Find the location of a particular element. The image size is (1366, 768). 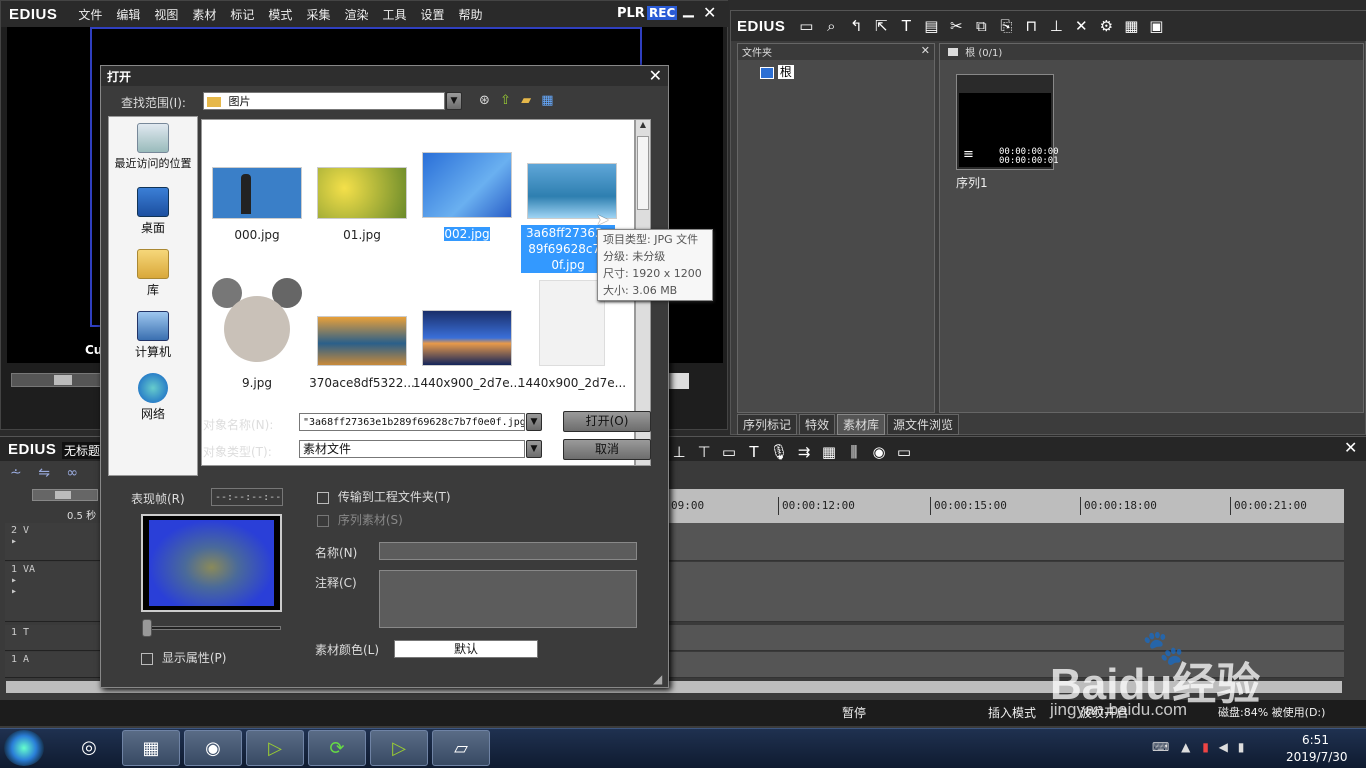

track-add-icon: ⩪ is located at coordinates (16, 473).